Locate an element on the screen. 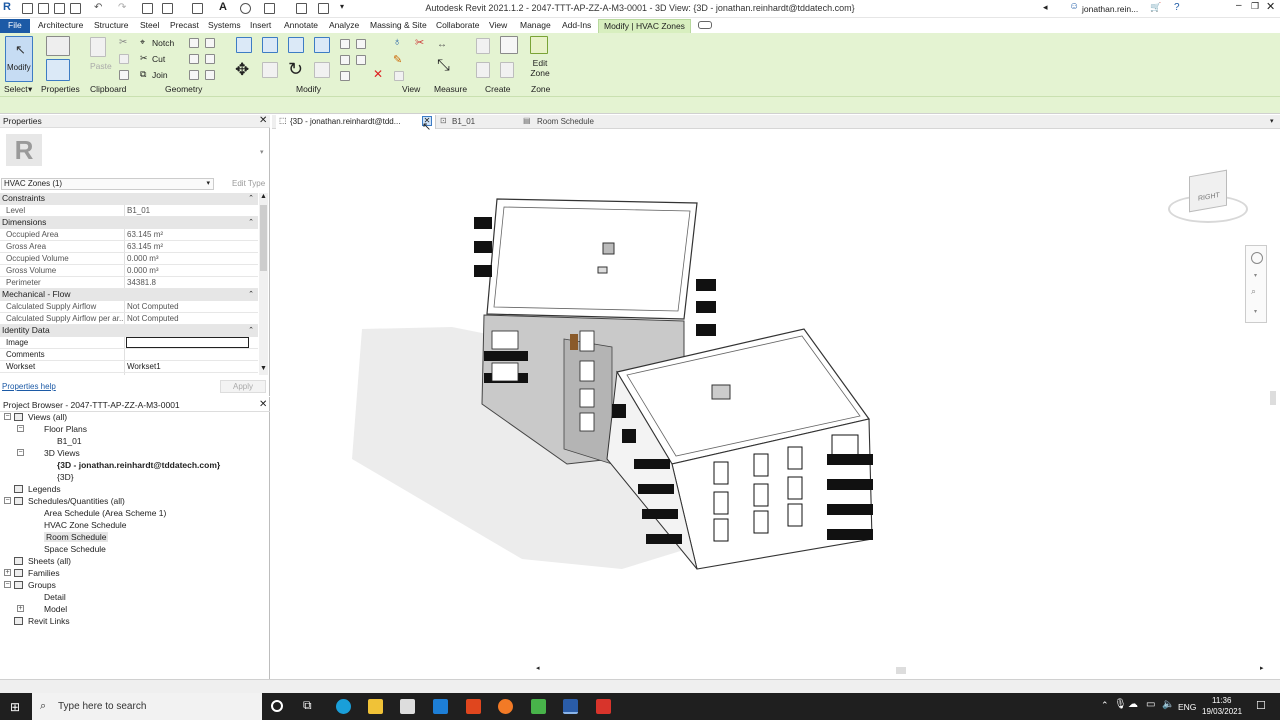 Image resolution: width=1280 pixels, height=720 pixels. browser-tree-item: Detail is located at coordinates (134, 597).